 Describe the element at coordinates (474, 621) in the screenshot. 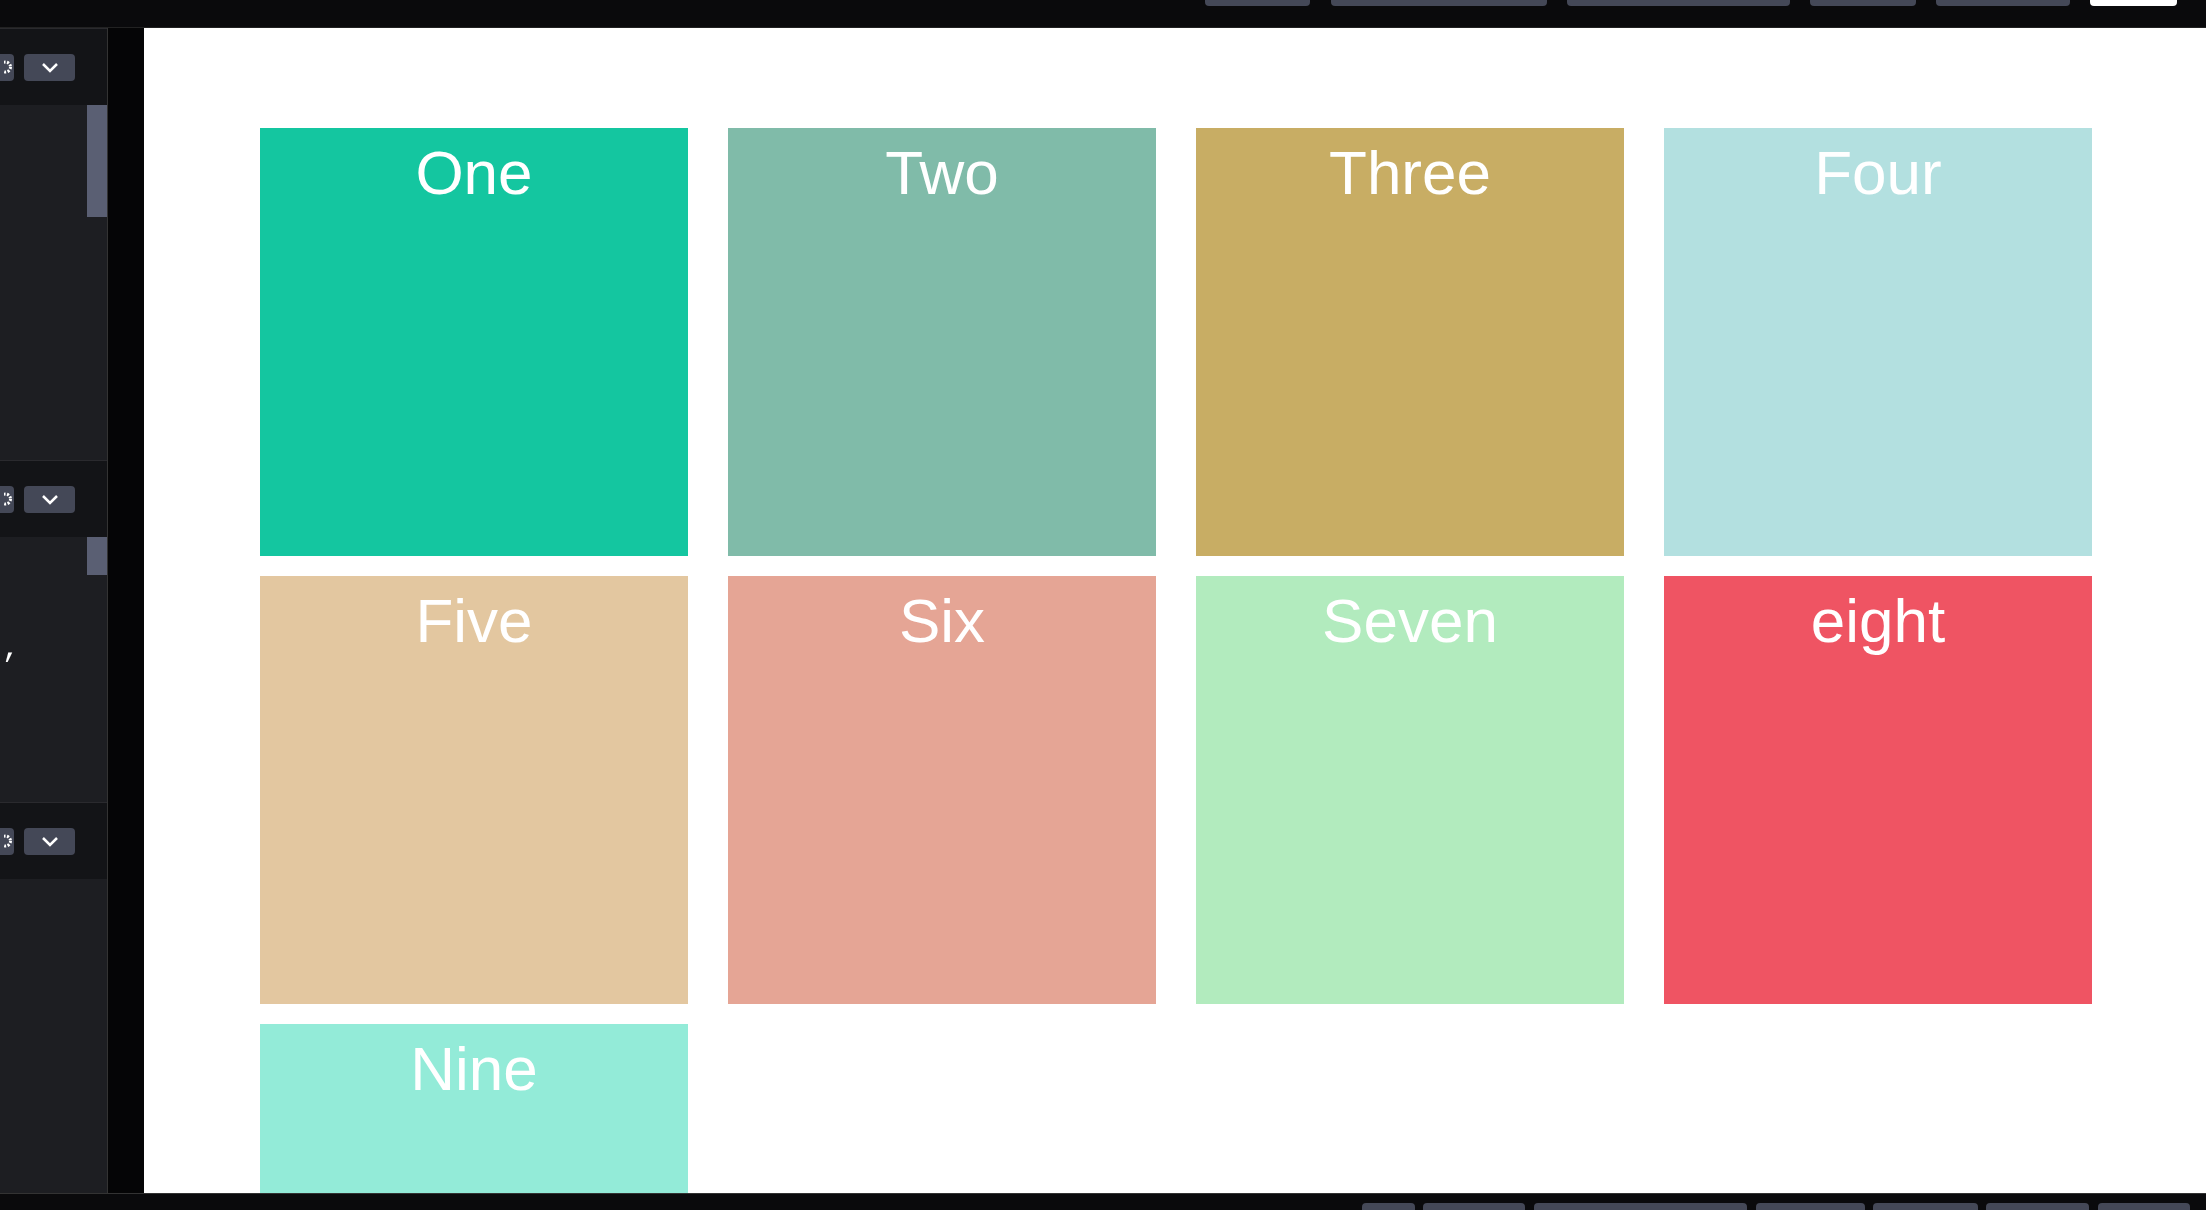

I see `card-label: Five` at that location.